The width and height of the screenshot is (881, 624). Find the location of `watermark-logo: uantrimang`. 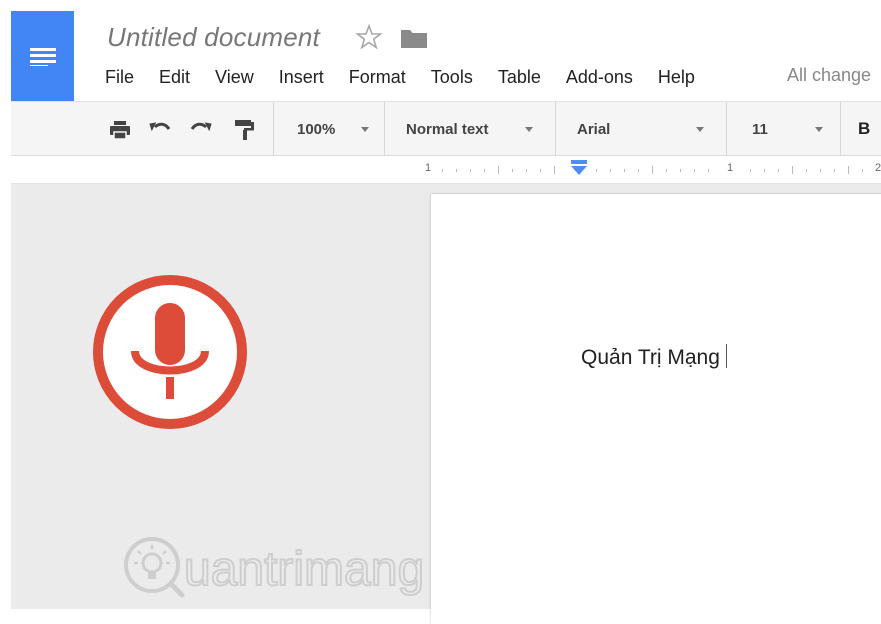

watermark-logo: uantrimang is located at coordinates (274, 567).